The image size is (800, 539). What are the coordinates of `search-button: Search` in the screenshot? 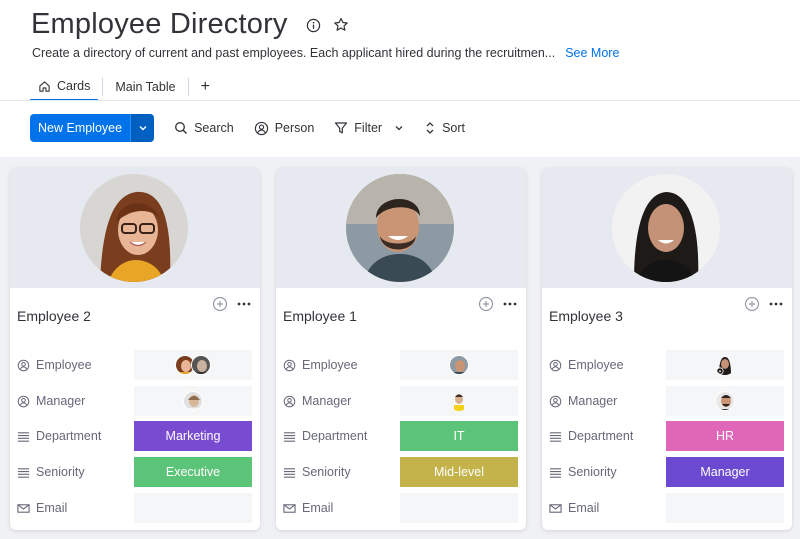 It's located at (204, 128).